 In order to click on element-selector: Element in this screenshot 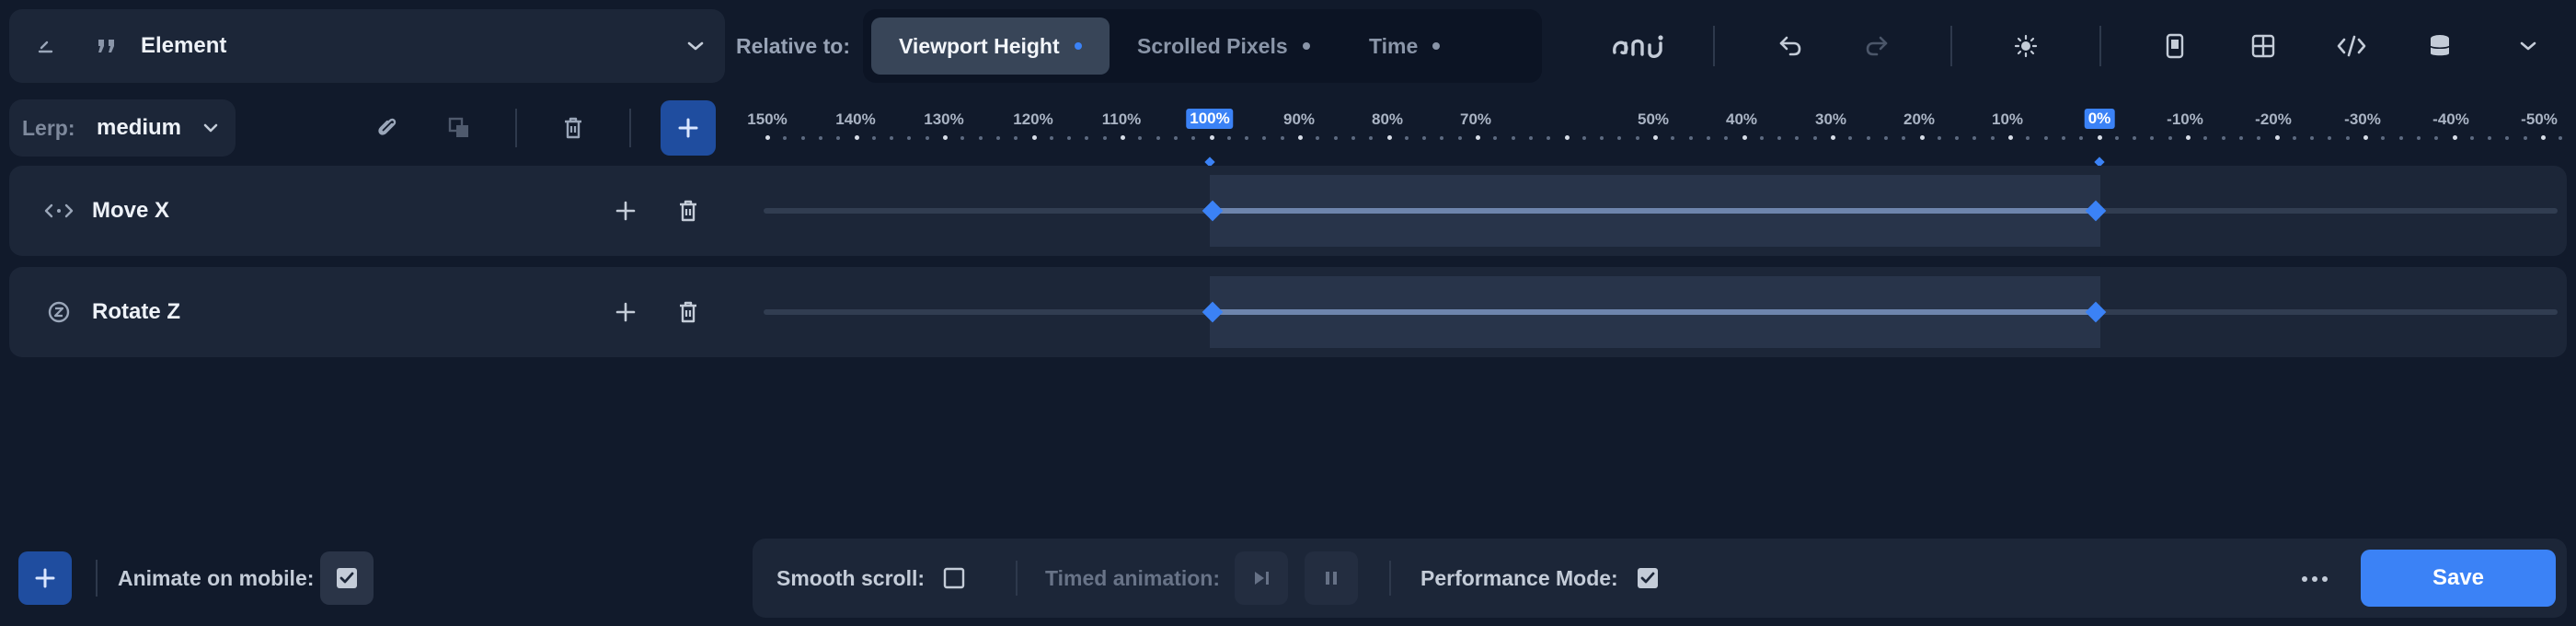, I will do `click(367, 46)`.